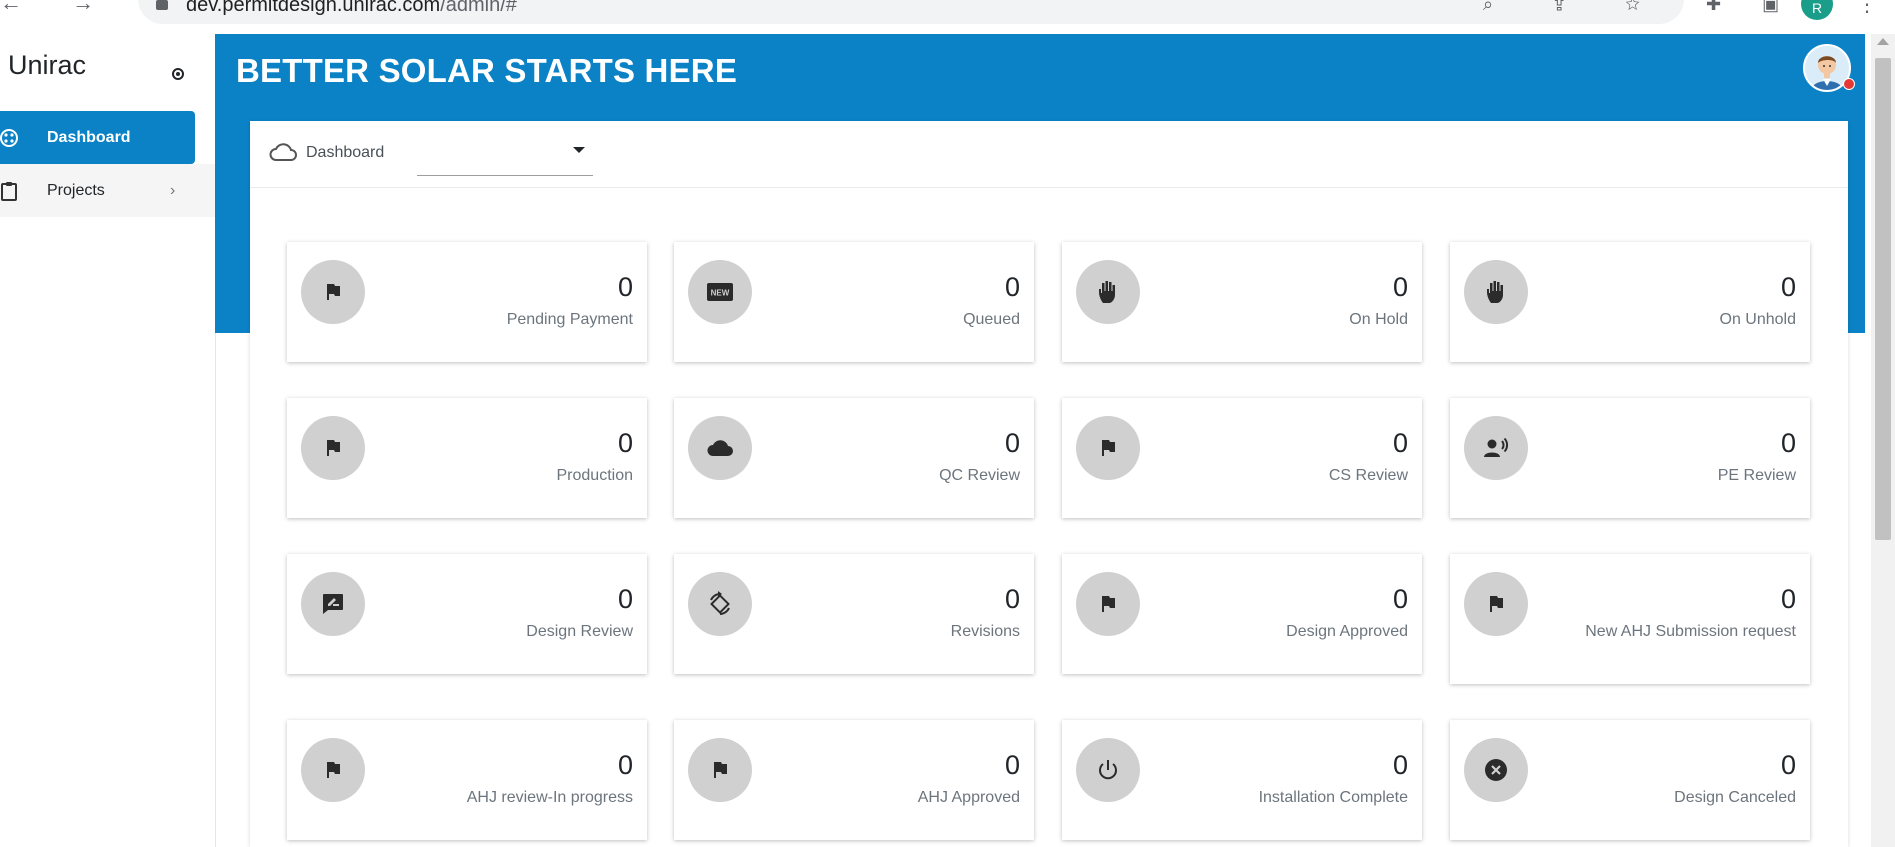 This screenshot has width=1895, height=847. I want to click on status-card-cs-review: 0 CS Review, so click(1242, 458).